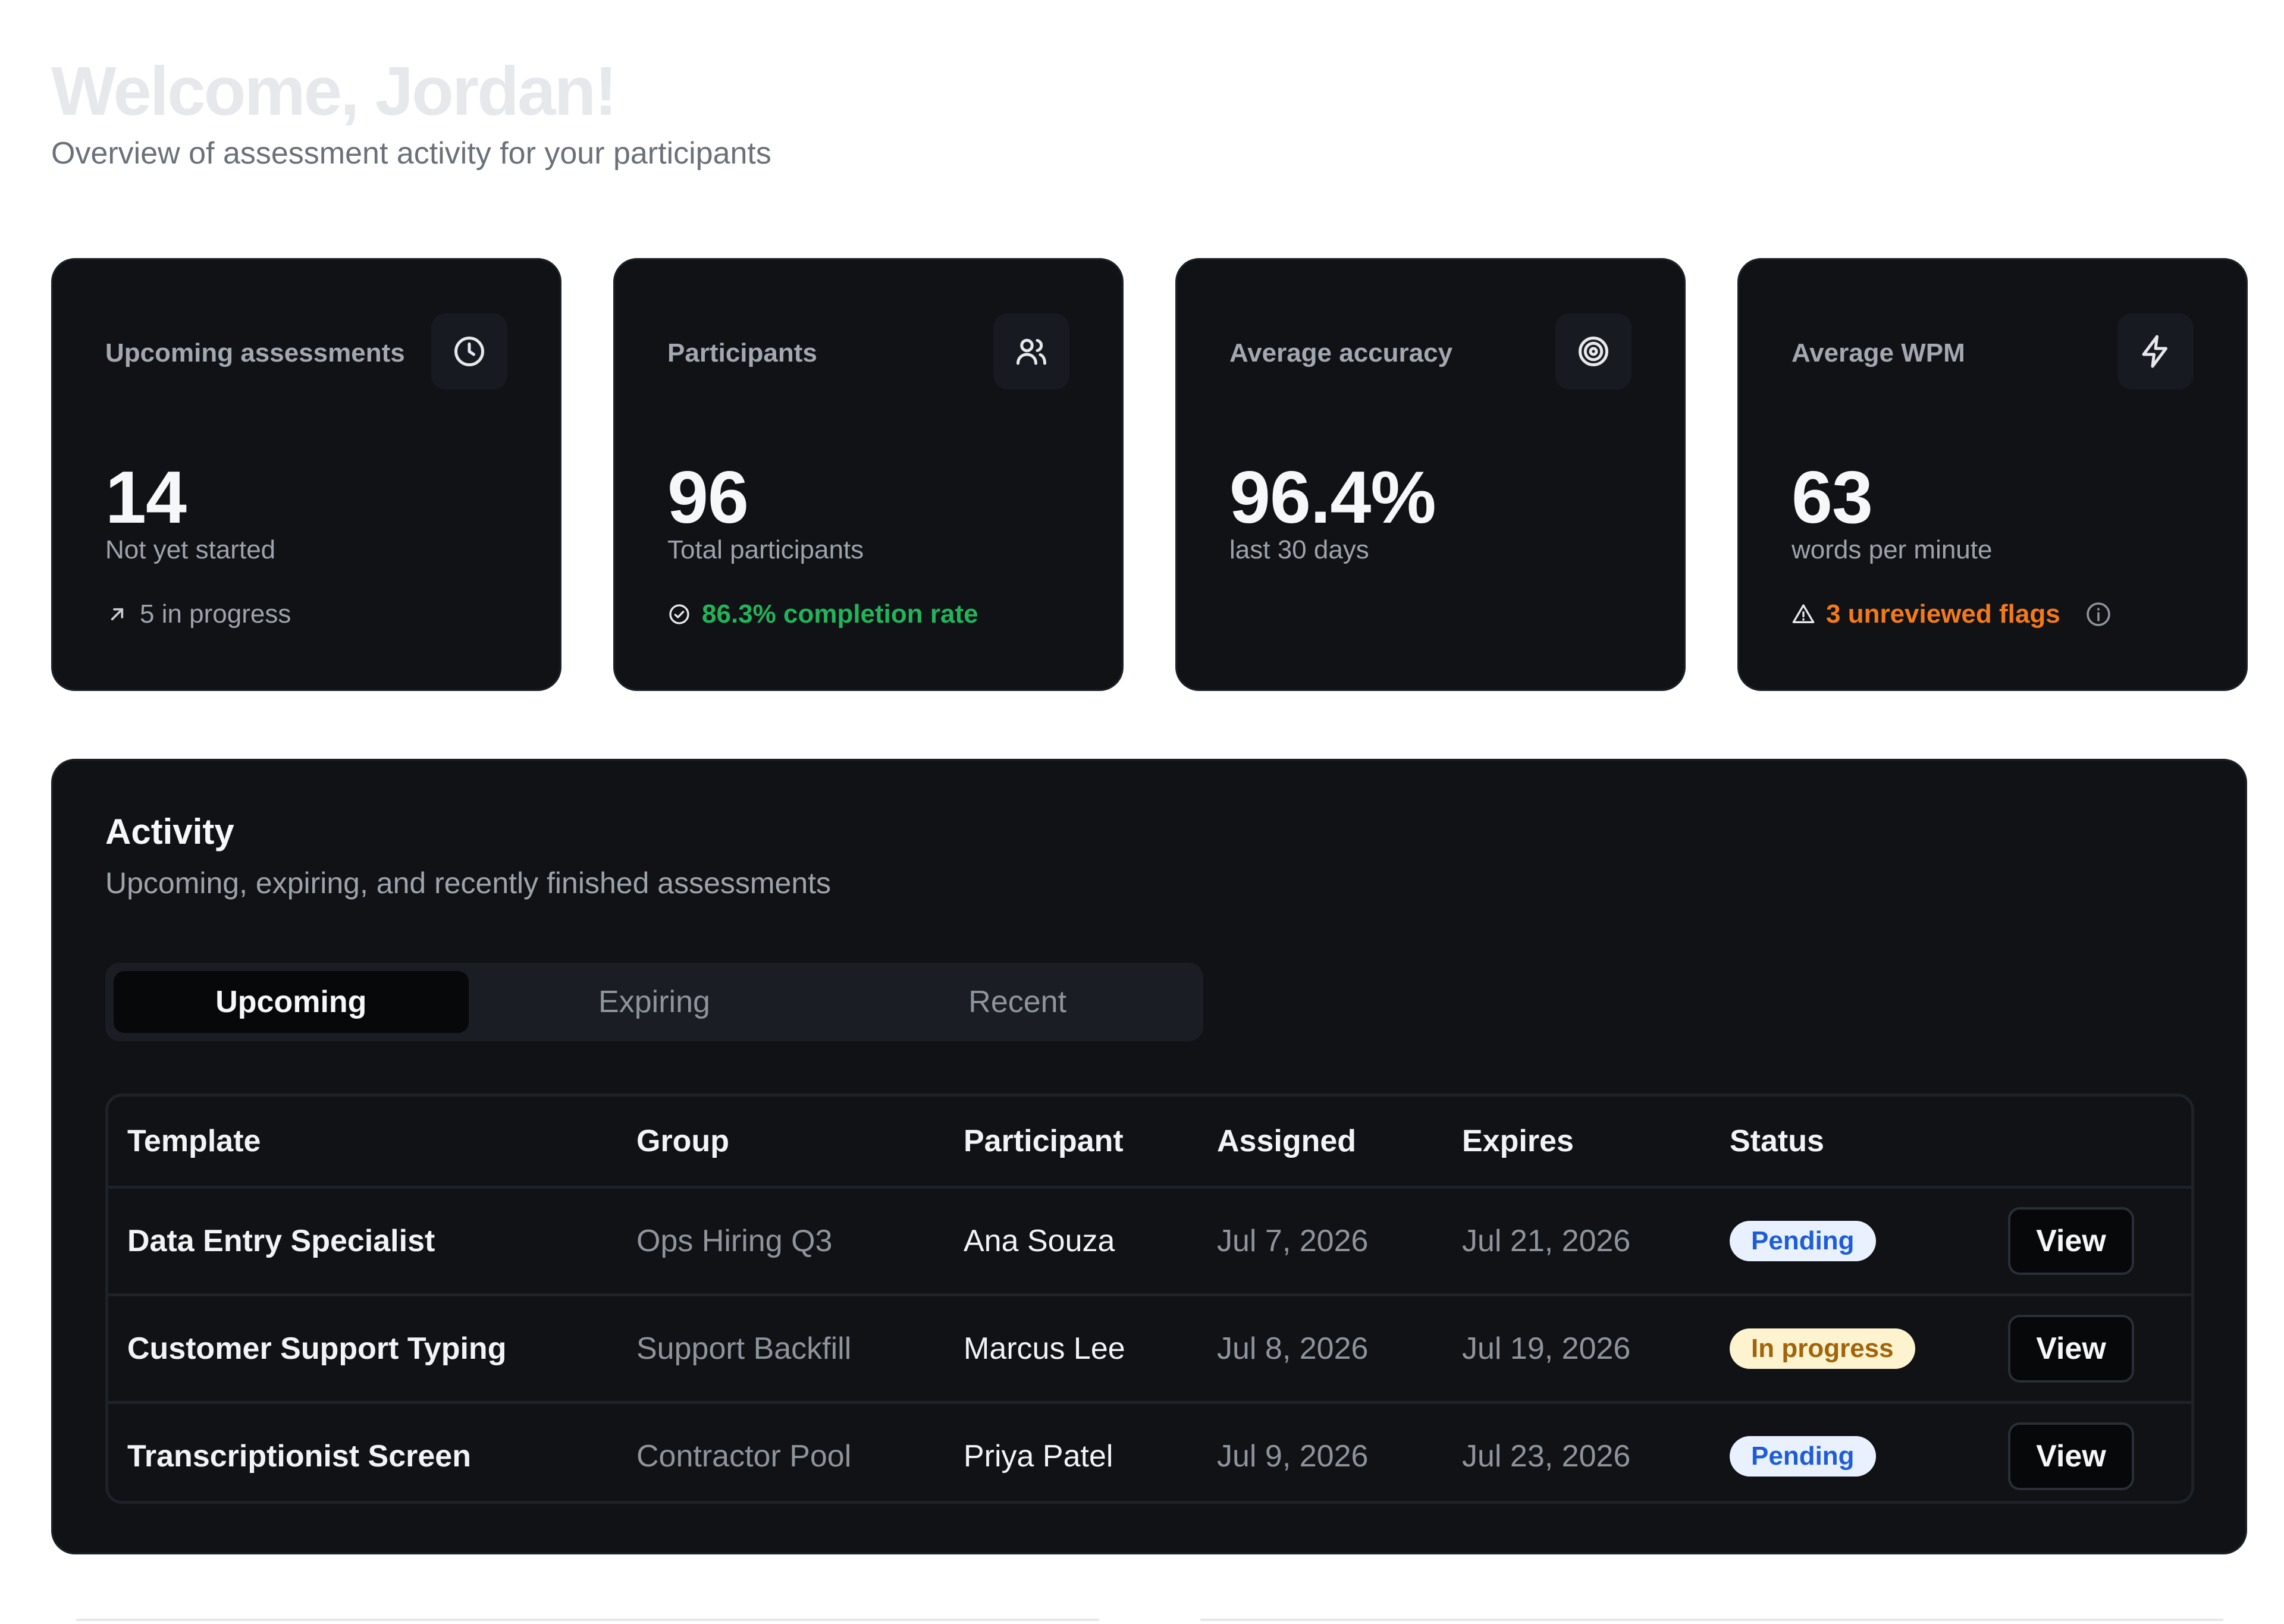 The width and height of the screenshot is (2284, 1624). What do you see at coordinates (840, 614) in the screenshot?
I see `stat-footer-text: 86.3% completion rate` at bounding box center [840, 614].